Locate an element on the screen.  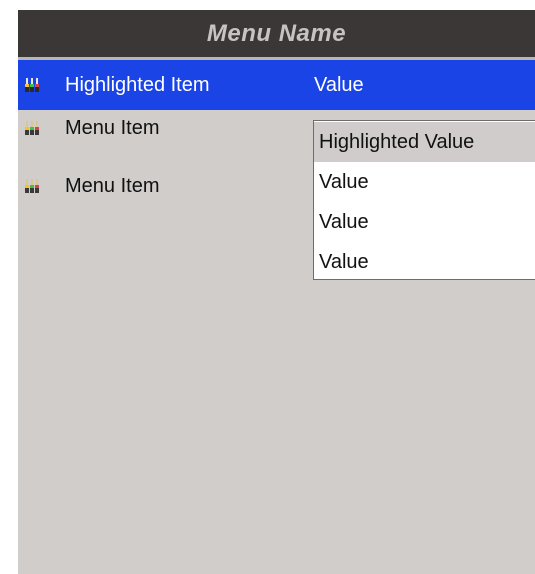
menu-item-highlighted: Highlighted Item Value is located at coordinates (276, 85).